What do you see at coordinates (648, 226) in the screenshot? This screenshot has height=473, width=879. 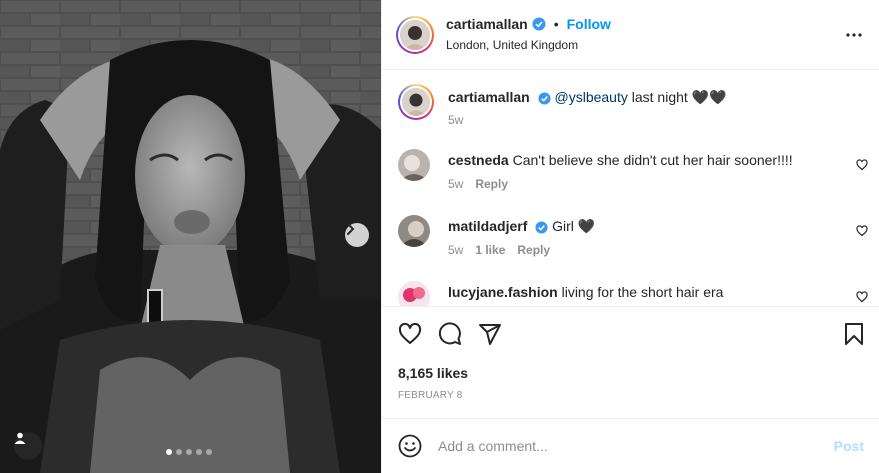 I see `comment-text: matildadjerf Girl 🖤` at bounding box center [648, 226].